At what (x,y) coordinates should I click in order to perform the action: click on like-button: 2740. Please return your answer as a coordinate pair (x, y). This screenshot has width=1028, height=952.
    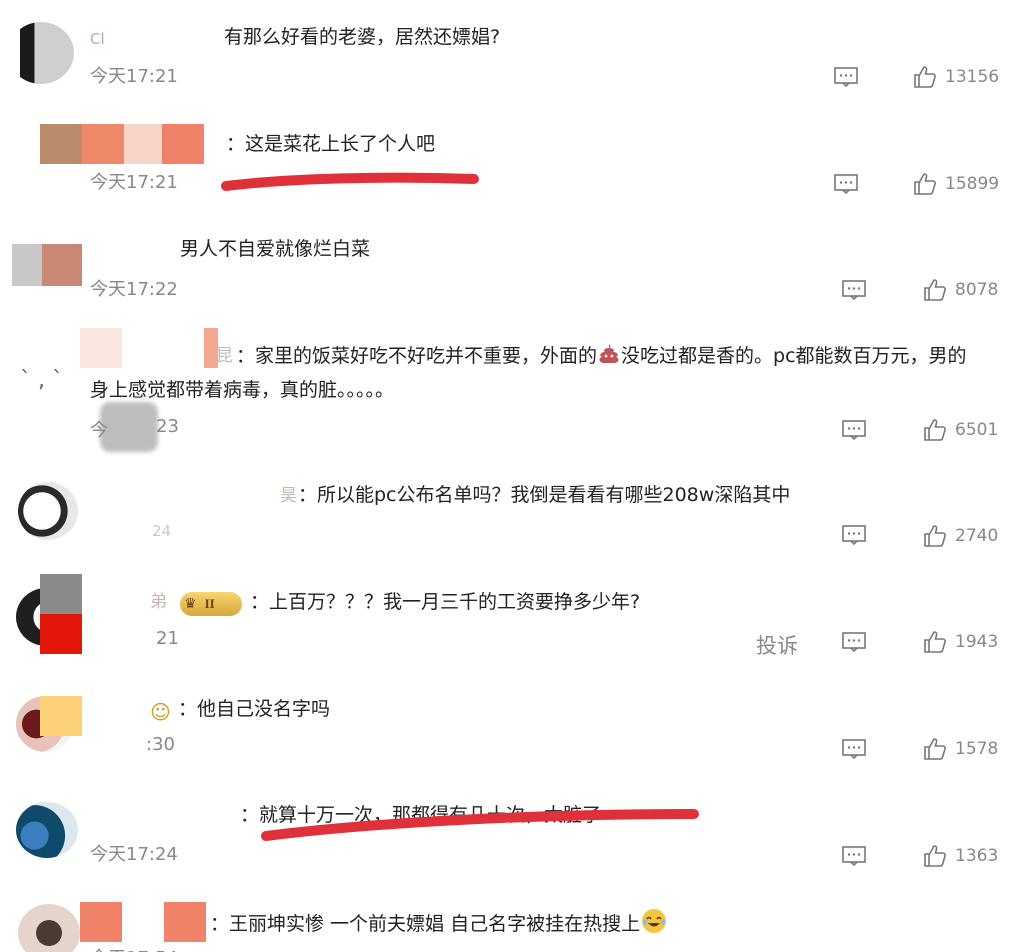
    Looking at the image, I should click on (960, 536).